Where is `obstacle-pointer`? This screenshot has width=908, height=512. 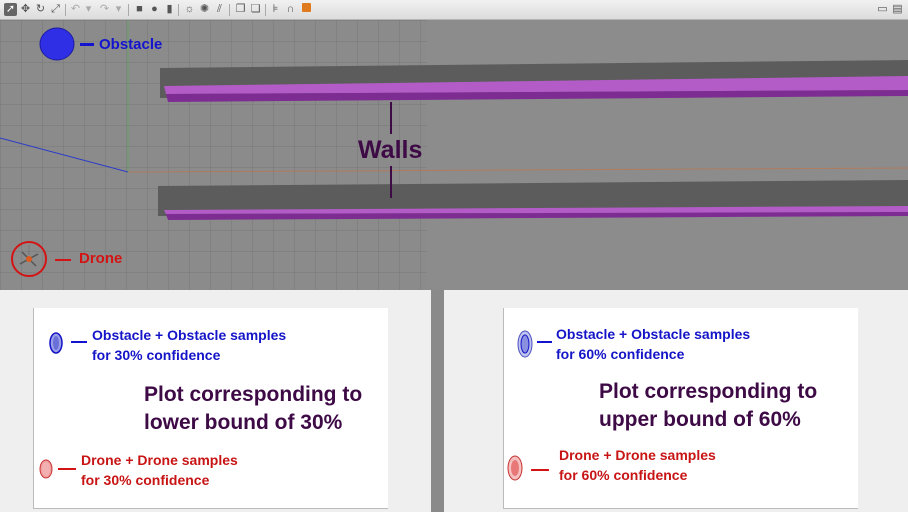
obstacle-pointer is located at coordinates (87, 44).